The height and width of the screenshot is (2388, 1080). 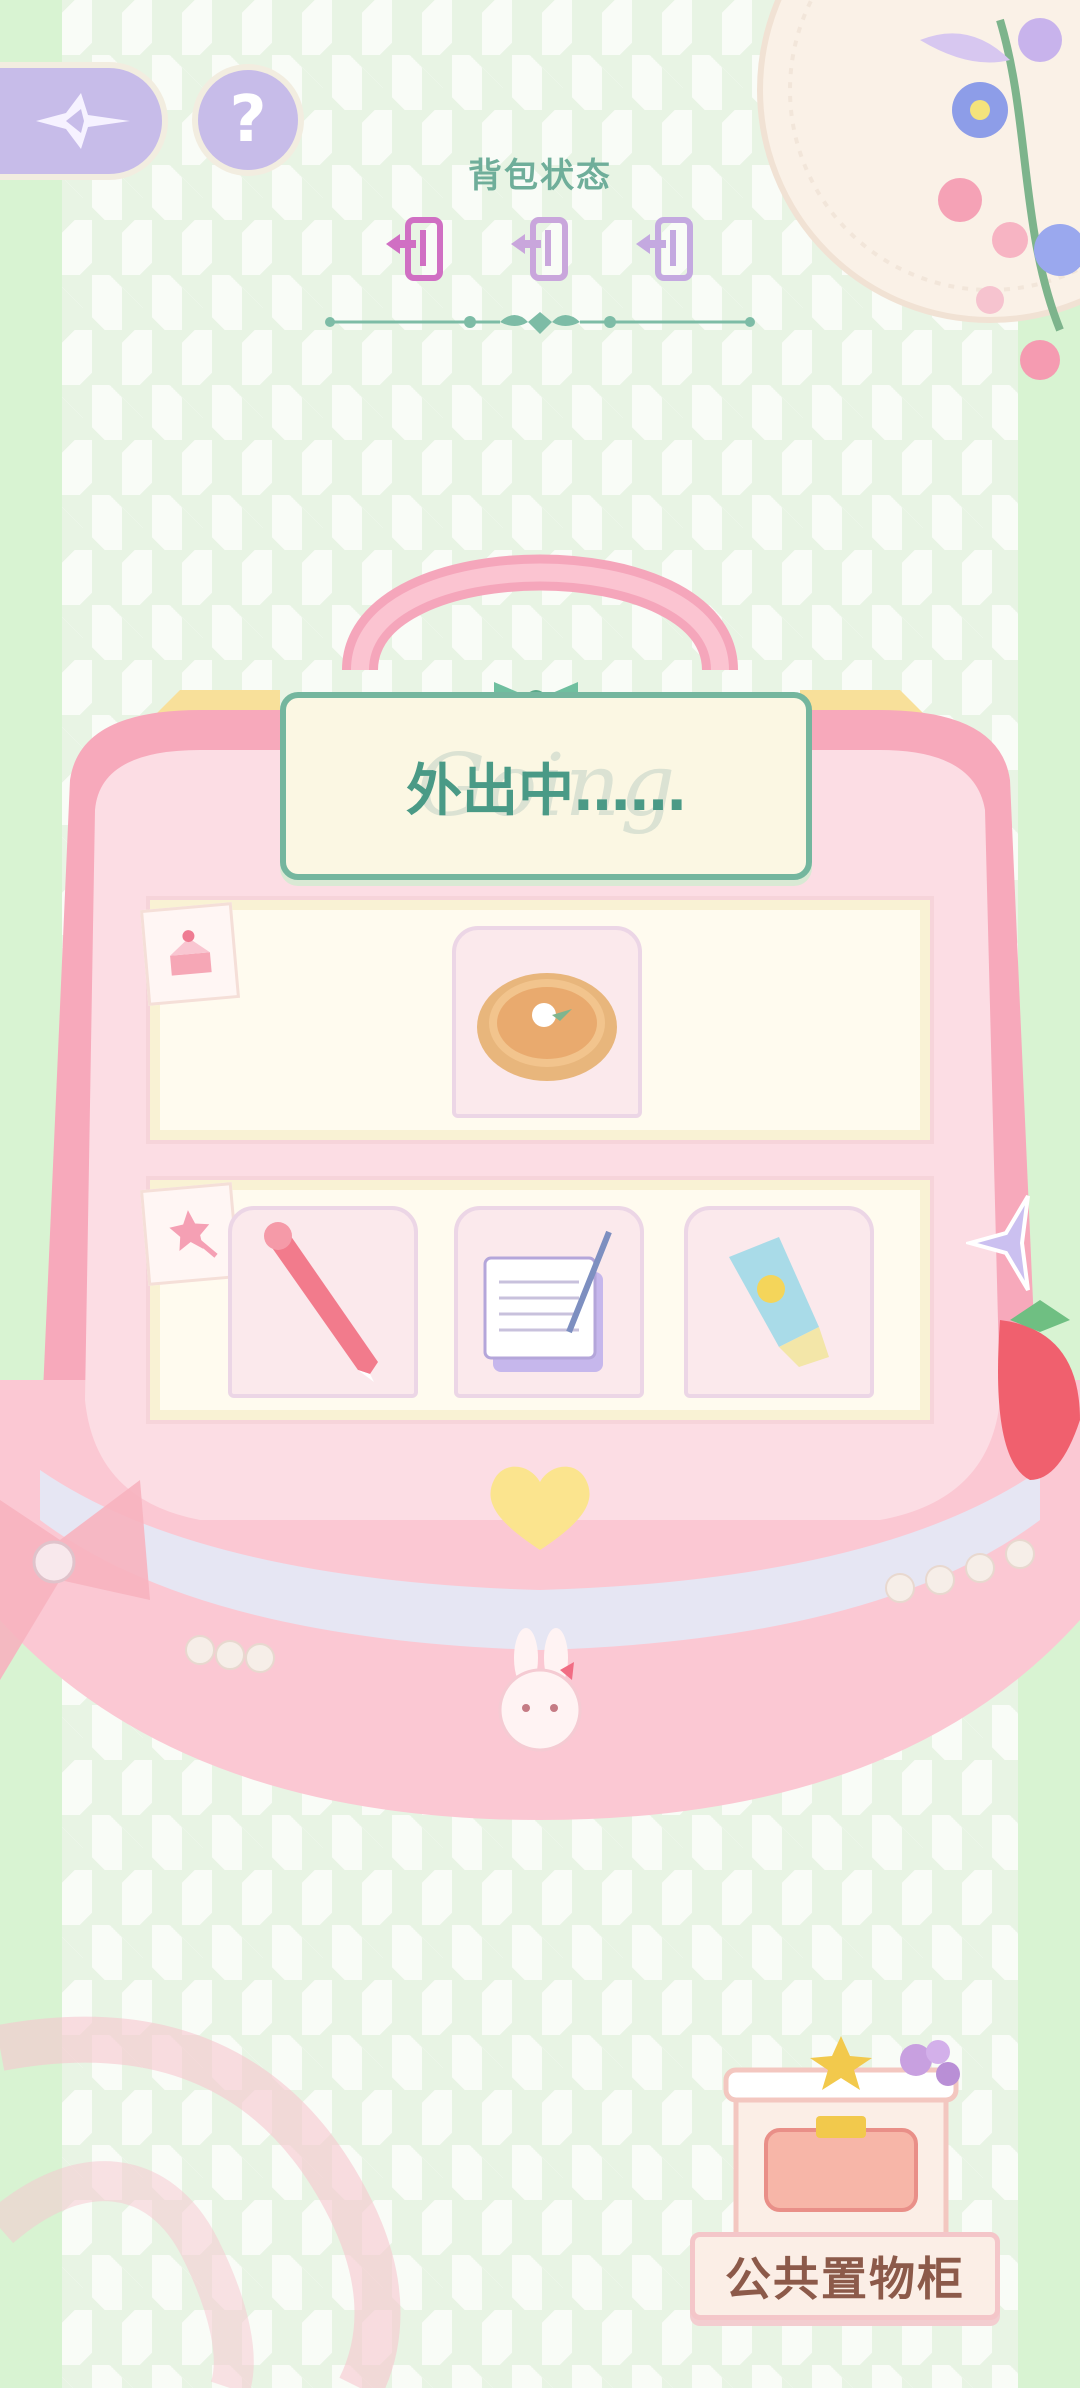 I want to click on pie-item-icon, so click(x=547, y=1027).